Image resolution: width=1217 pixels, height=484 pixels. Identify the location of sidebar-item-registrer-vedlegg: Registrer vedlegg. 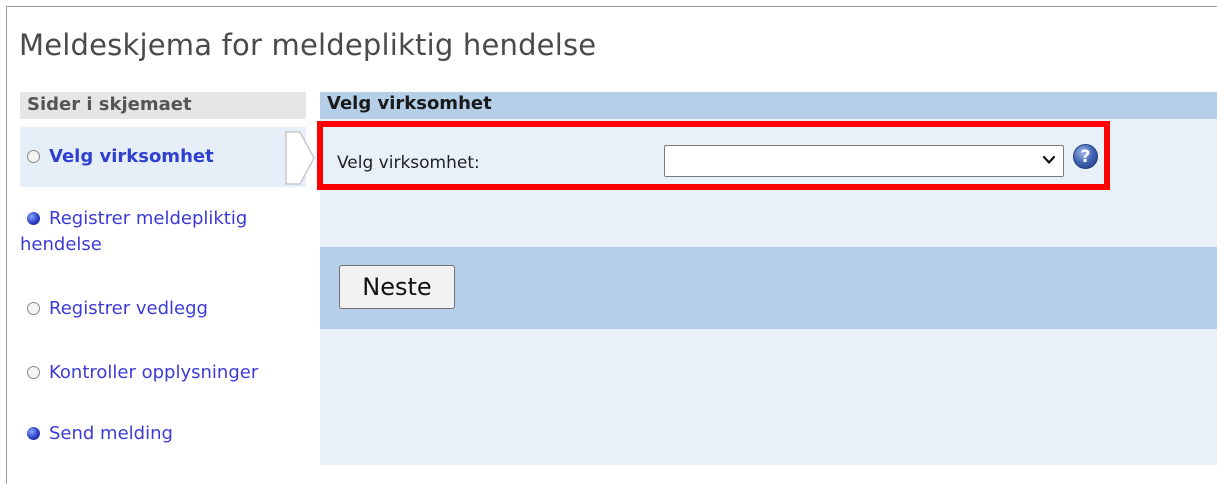
(165, 309).